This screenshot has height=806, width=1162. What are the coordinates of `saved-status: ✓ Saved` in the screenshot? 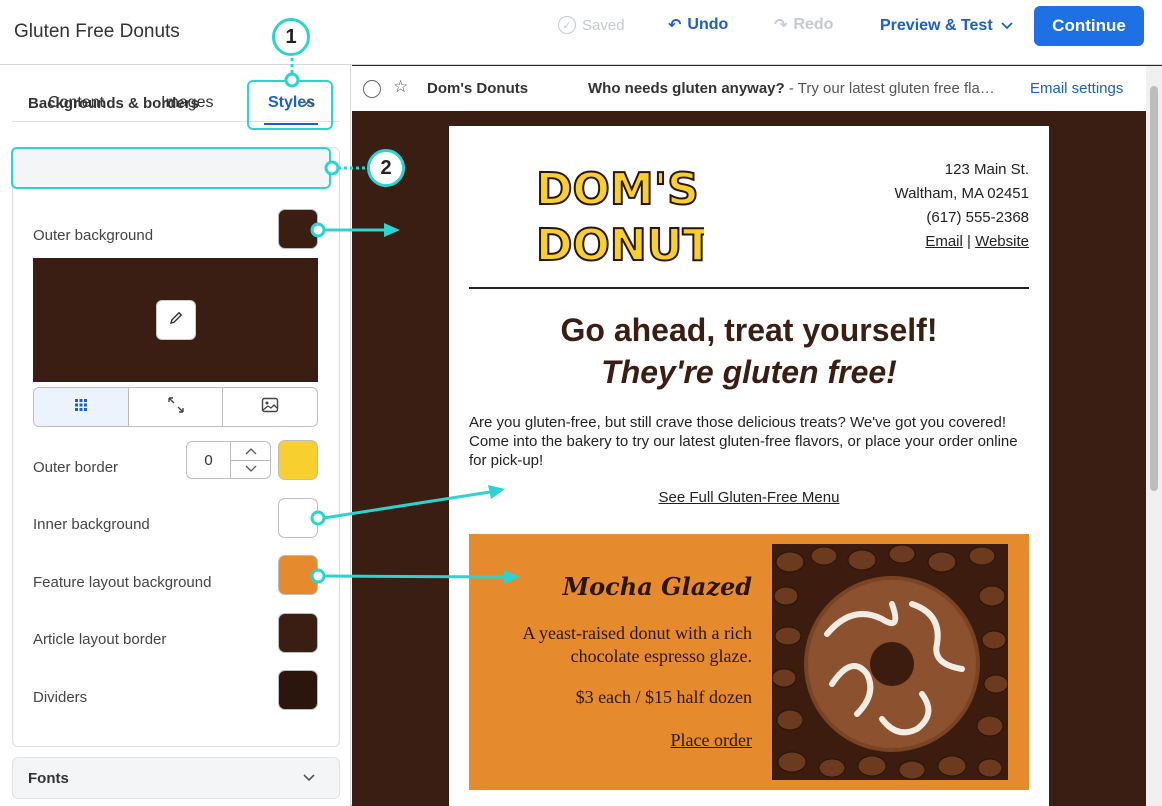 It's located at (591, 25).